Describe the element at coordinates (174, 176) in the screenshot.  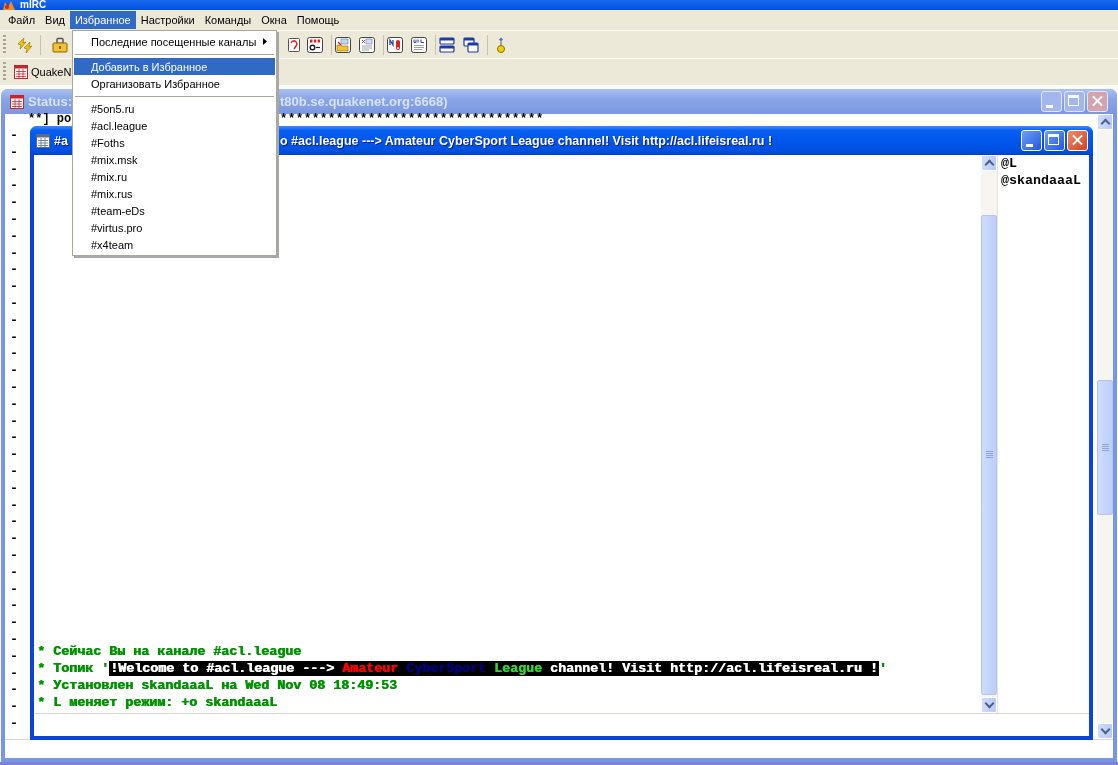
I see `menu-option: #mix.ru` at that location.